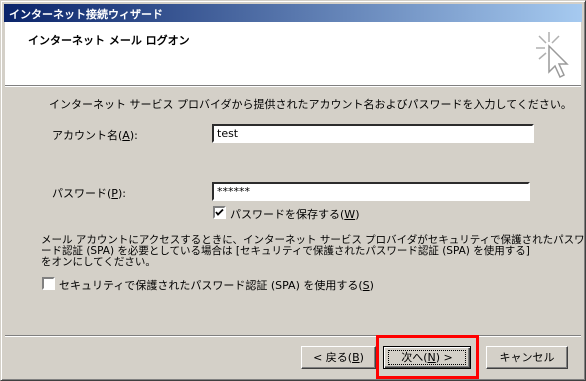 The width and height of the screenshot is (586, 381). Describe the element at coordinates (233, 191) in the screenshot. I see `password-value: ******` at that location.